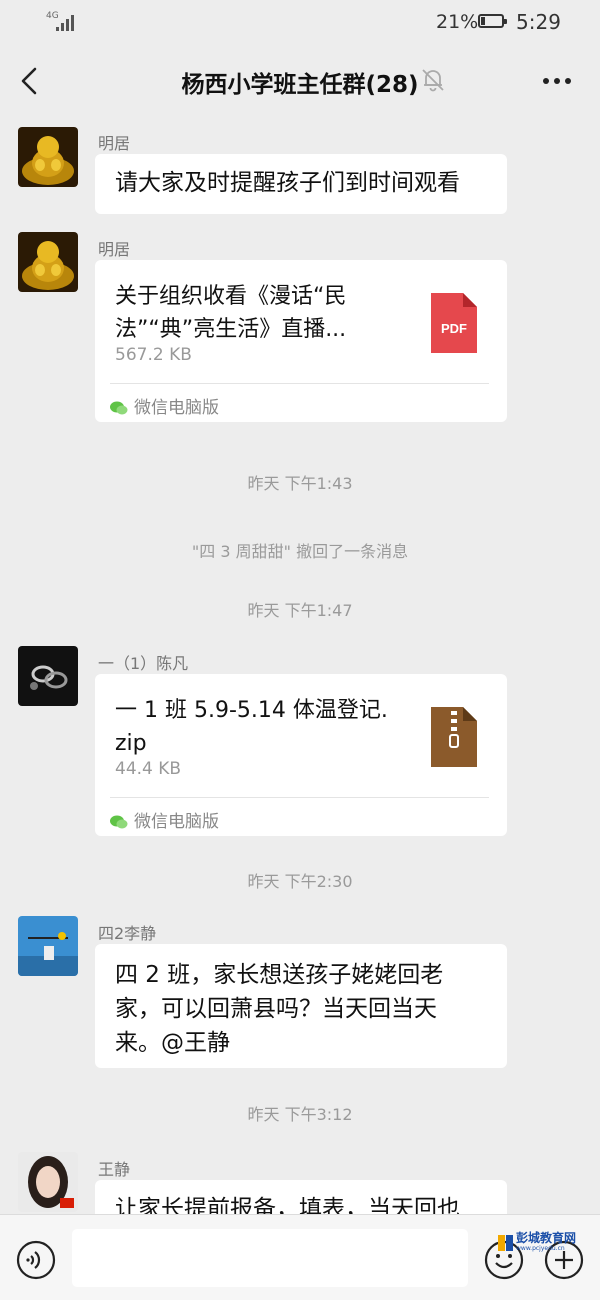 This screenshot has width=600, height=1300. I want to click on watermark-logo: 彭城教育网 www.pcjyedu.cn, so click(543, 1243).